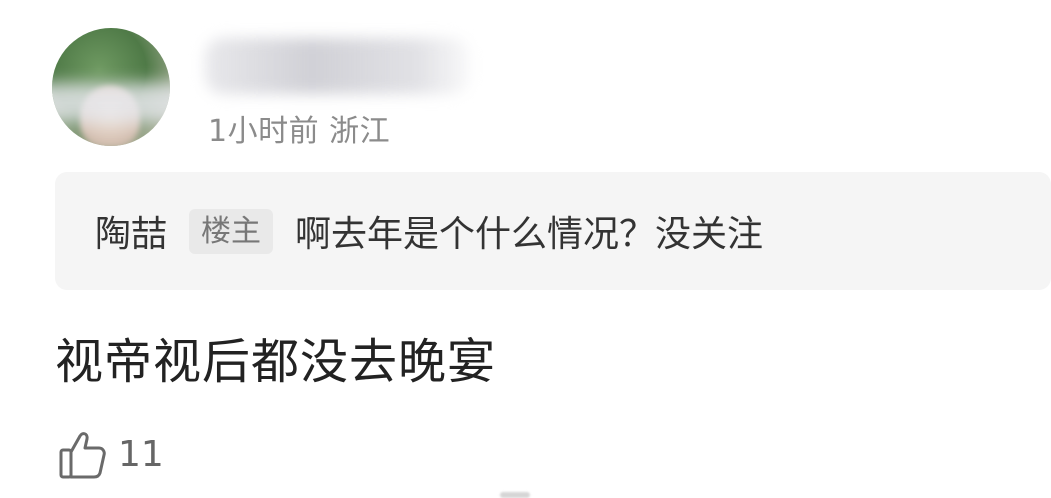  Describe the element at coordinates (83, 454) in the screenshot. I see `thumbs-up-icon` at that location.